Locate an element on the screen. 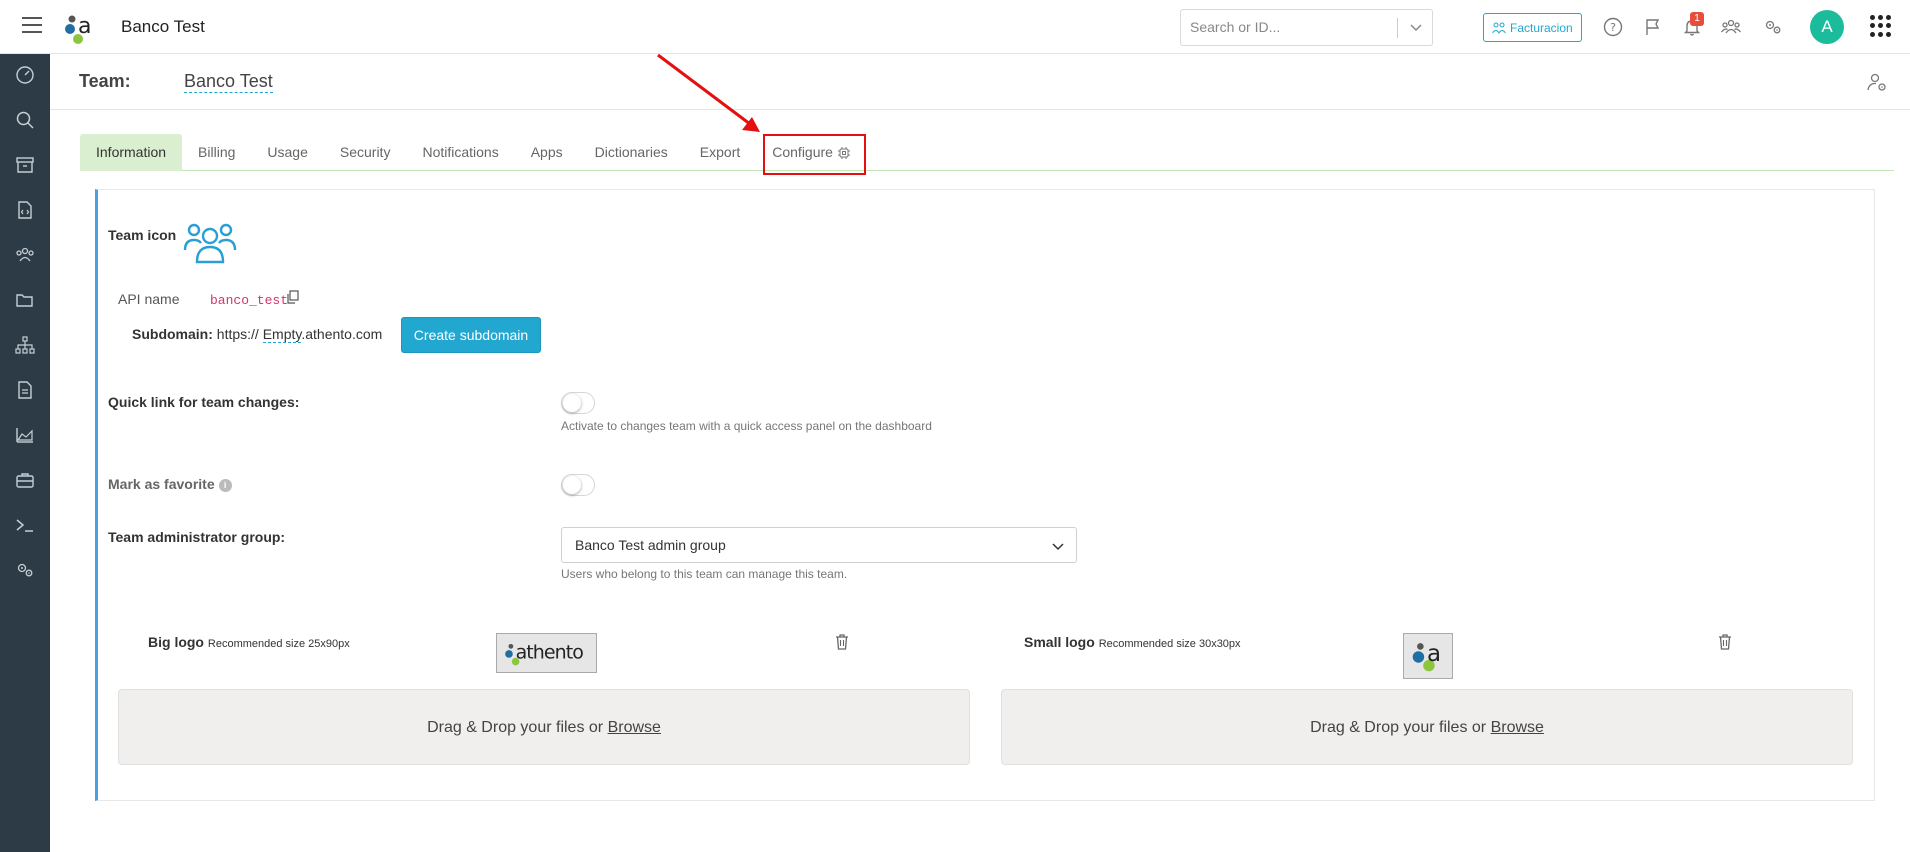 The height and width of the screenshot is (852, 1910). search-icon is located at coordinates (25, 120).